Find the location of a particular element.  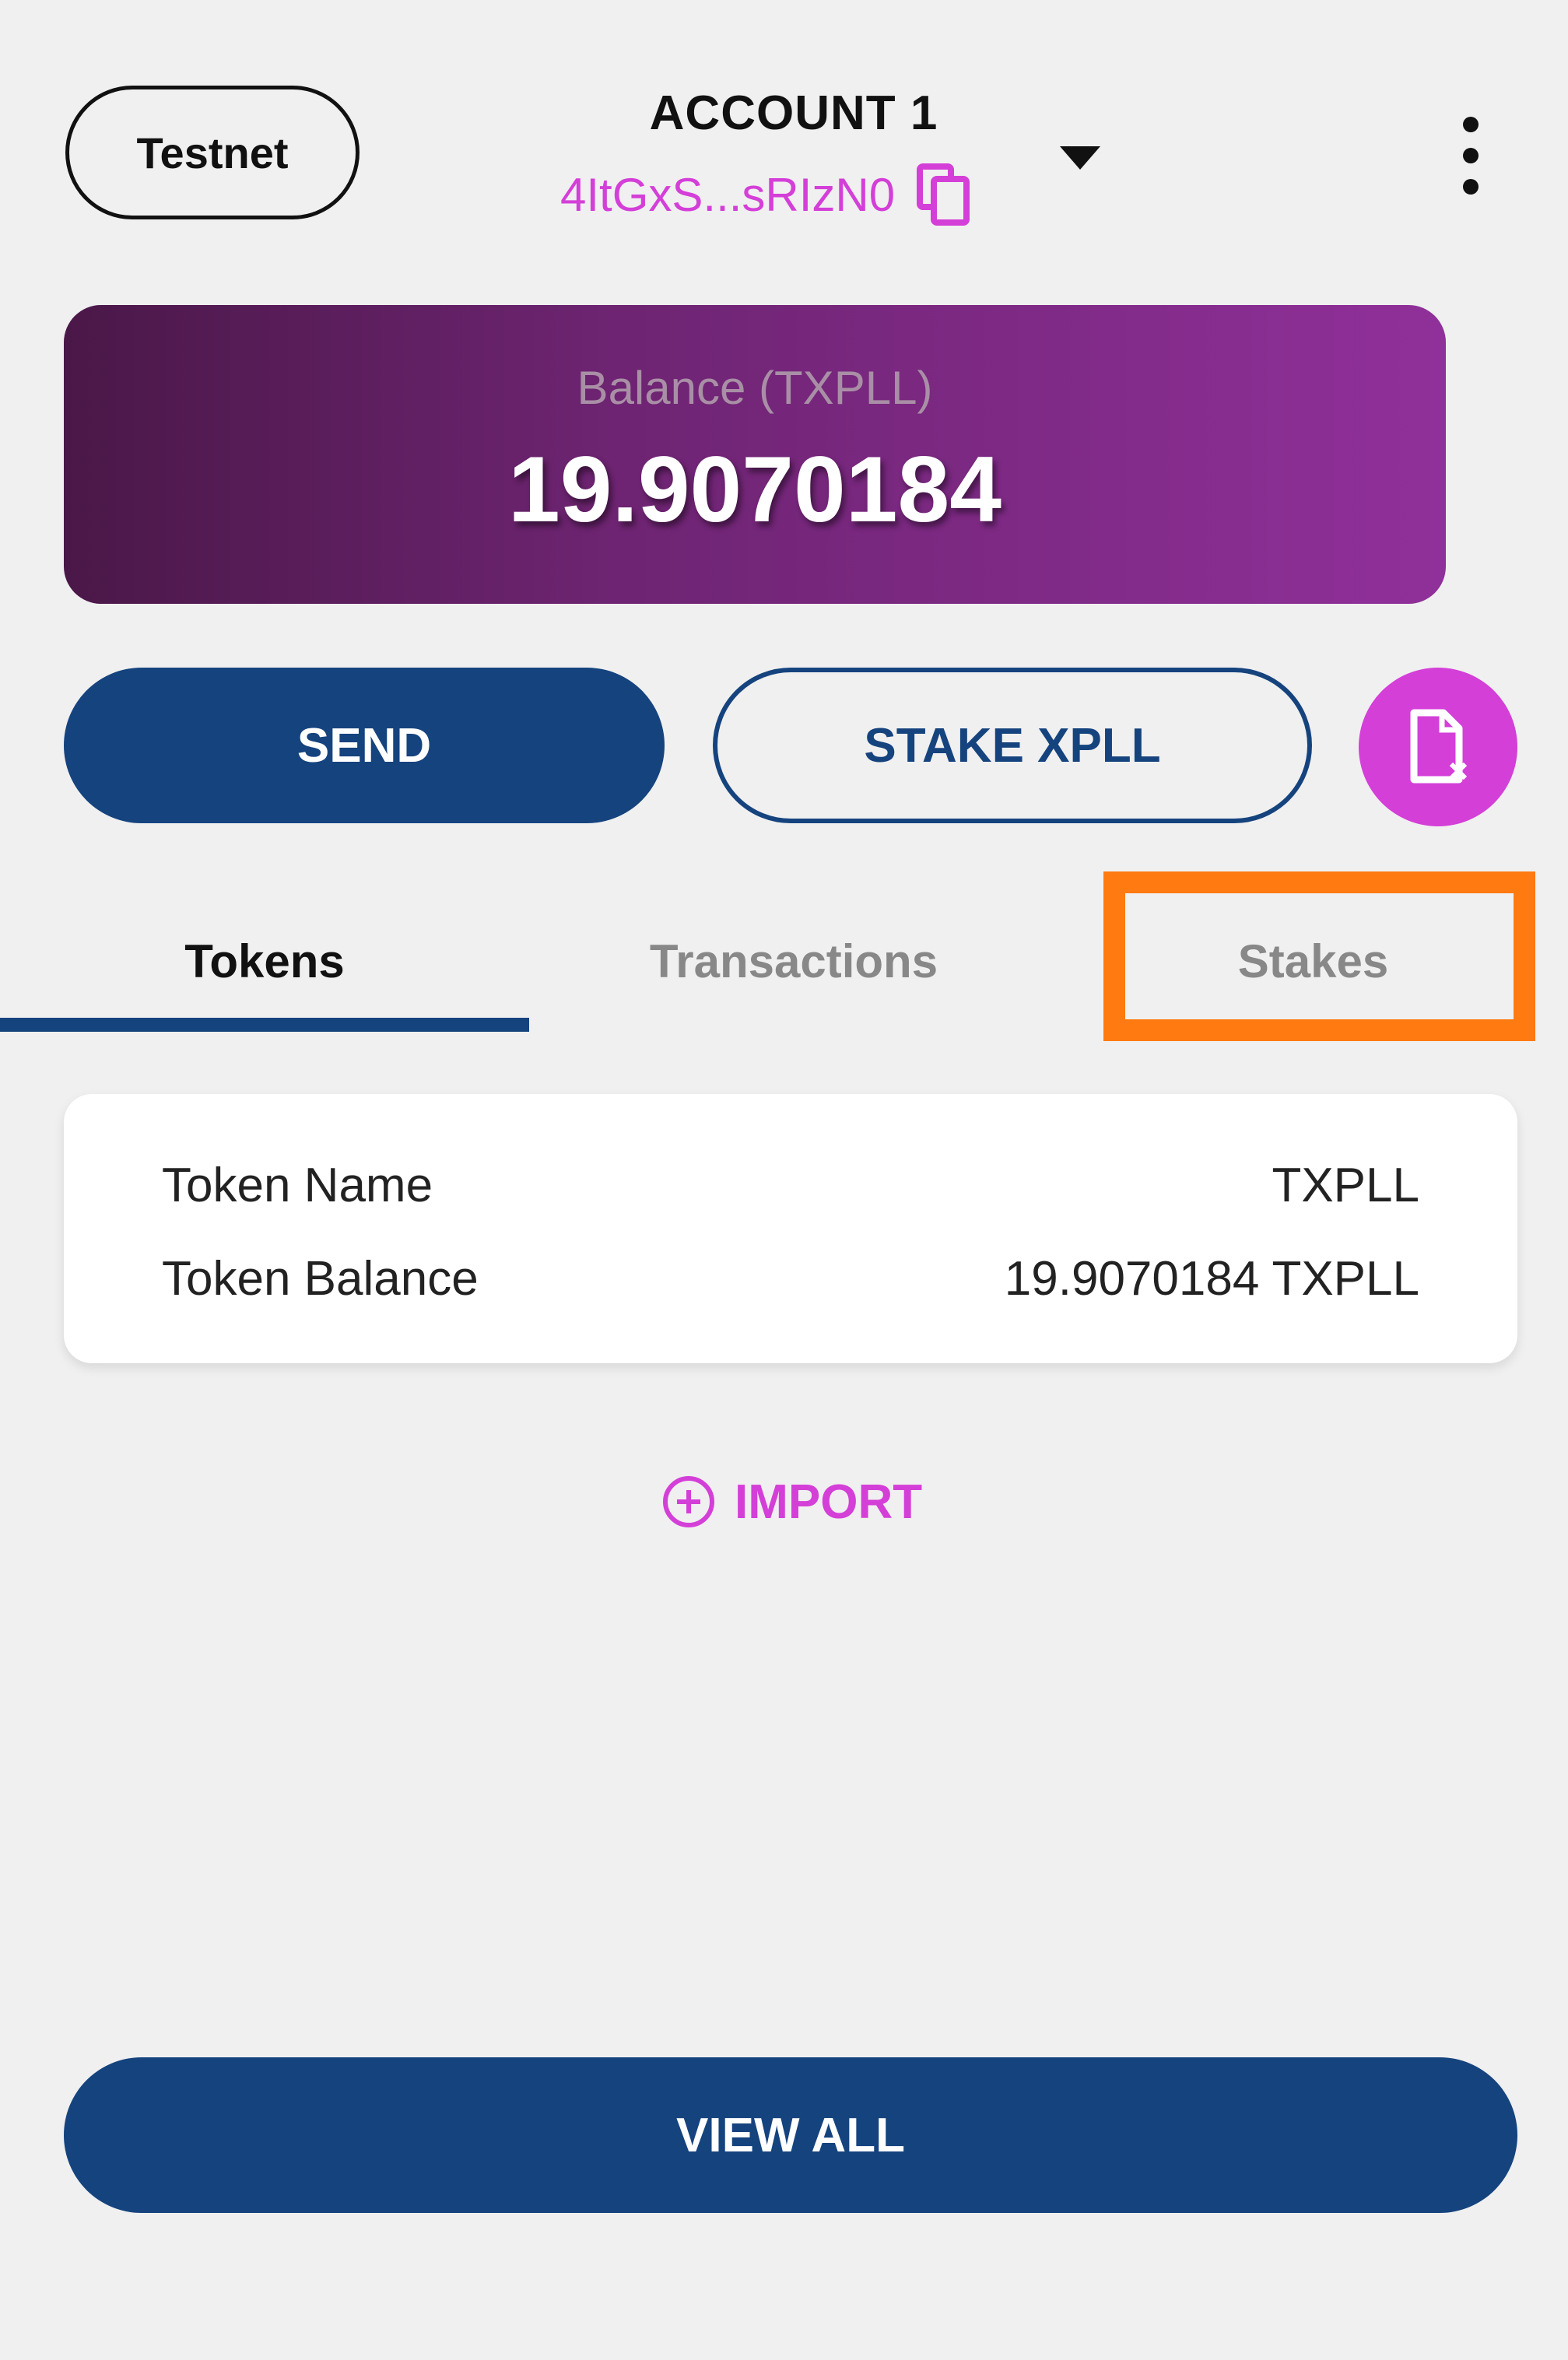

balance-label: Balance (TXPLL) is located at coordinates (755, 388).